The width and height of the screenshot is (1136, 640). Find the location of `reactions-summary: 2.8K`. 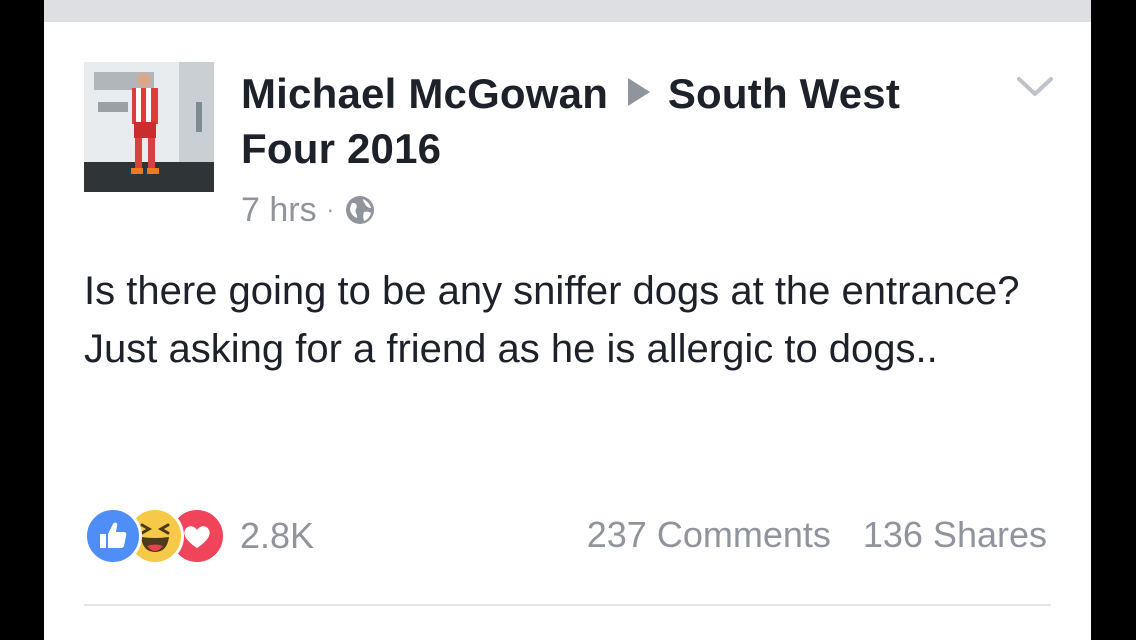

reactions-summary: 2.8K is located at coordinates (199, 536).